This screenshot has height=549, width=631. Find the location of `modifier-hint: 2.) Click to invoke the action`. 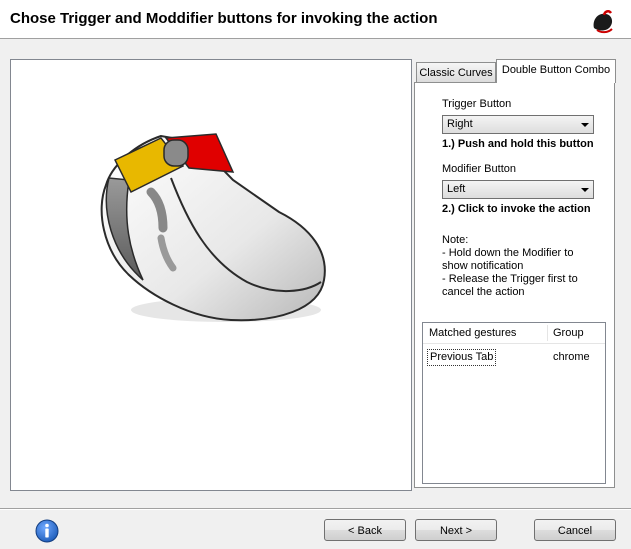

modifier-hint: 2.) Click to invoke the action is located at coordinates (516, 209).